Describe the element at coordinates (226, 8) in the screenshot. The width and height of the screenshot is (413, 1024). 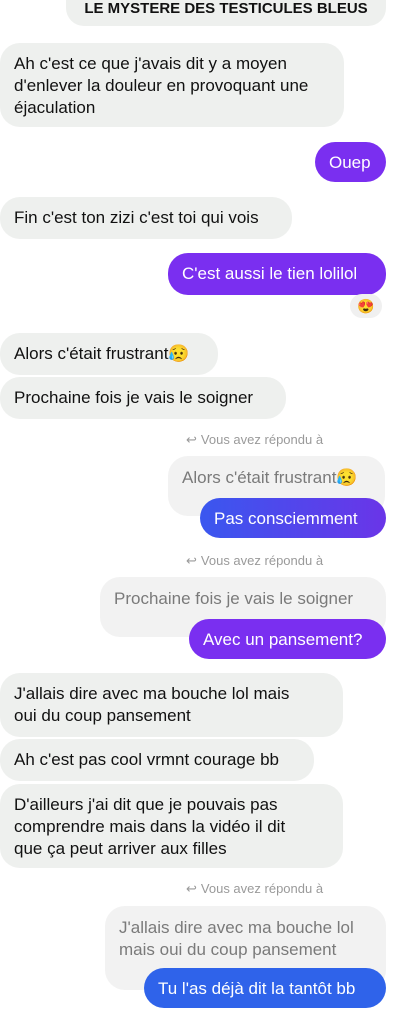
I see `chat-title: LE MYSTERE DES TESTICULES BLEUS` at that location.